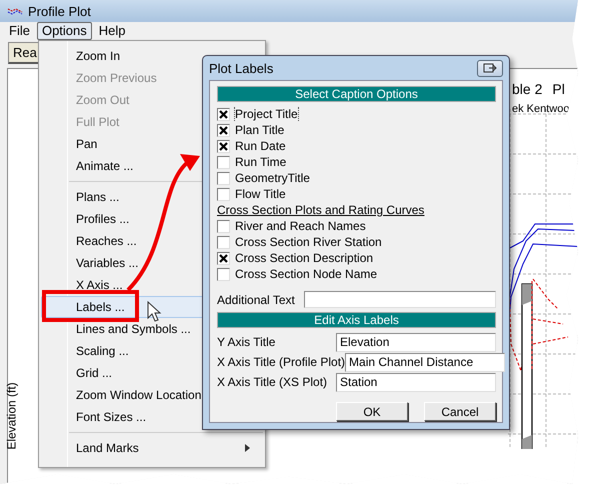 This screenshot has width=594, height=490. Describe the element at coordinates (241, 68) in the screenshot. I see `dialog-title: Plot Labels` at that location.